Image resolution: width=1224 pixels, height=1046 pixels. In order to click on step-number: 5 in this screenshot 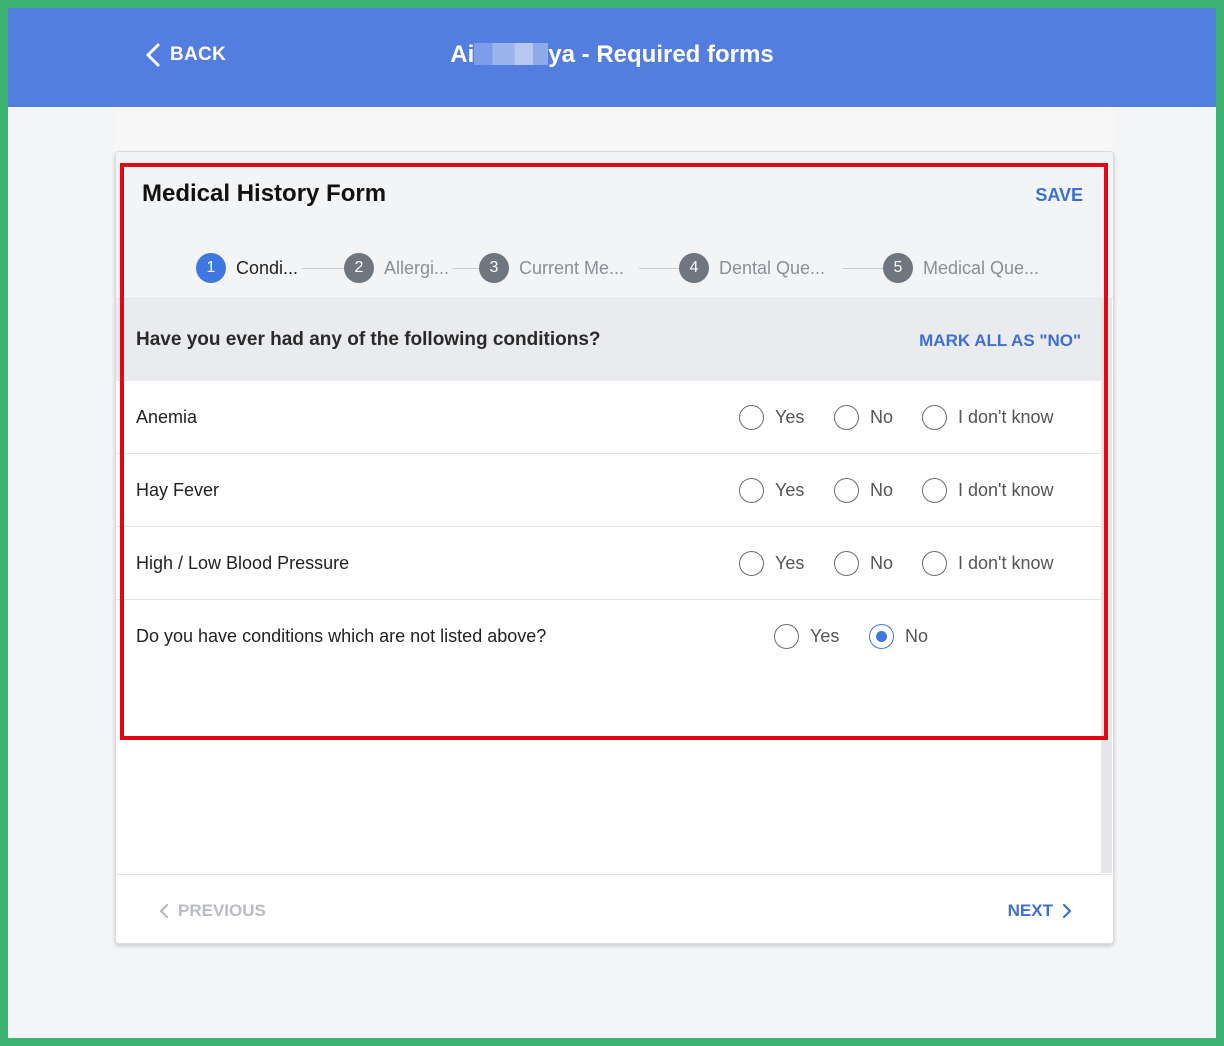, I will do `click(898, 268)`.